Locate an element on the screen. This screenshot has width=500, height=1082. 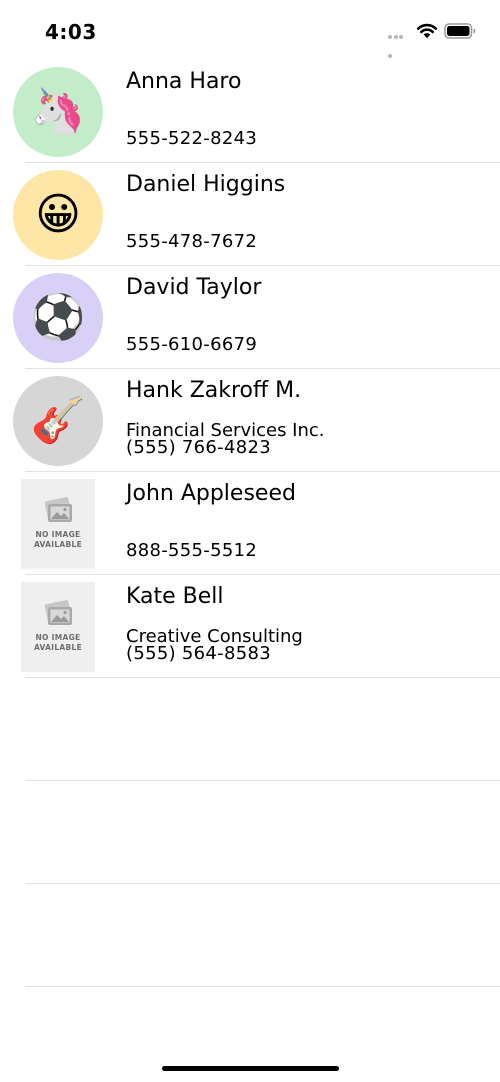
soccer-ball-icon: ⚽ is located at coordinates (58, 317).